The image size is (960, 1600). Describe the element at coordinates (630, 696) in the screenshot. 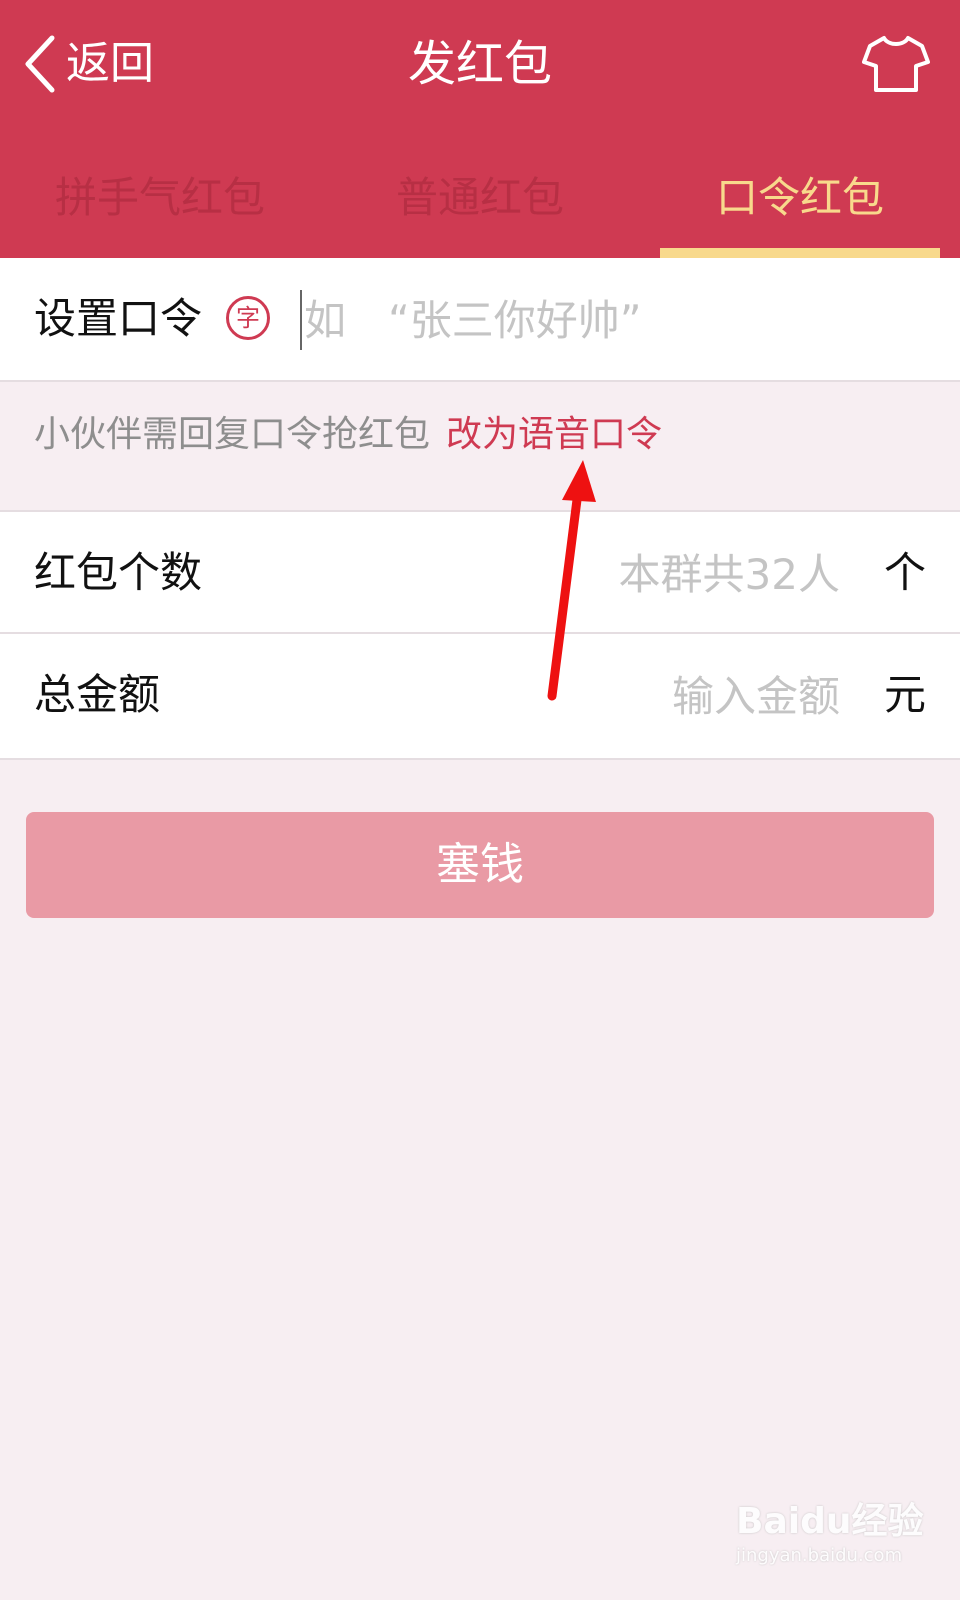

I see `amount-input` at that location.